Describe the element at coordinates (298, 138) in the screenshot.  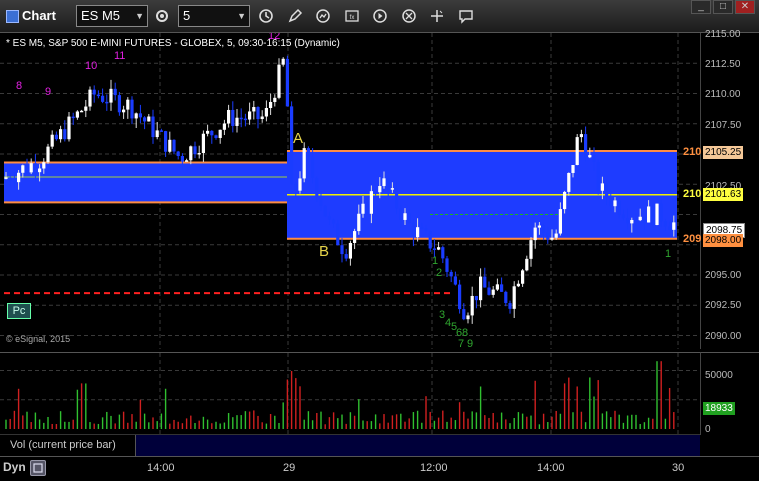
I see `point-a-label: A` at that location.